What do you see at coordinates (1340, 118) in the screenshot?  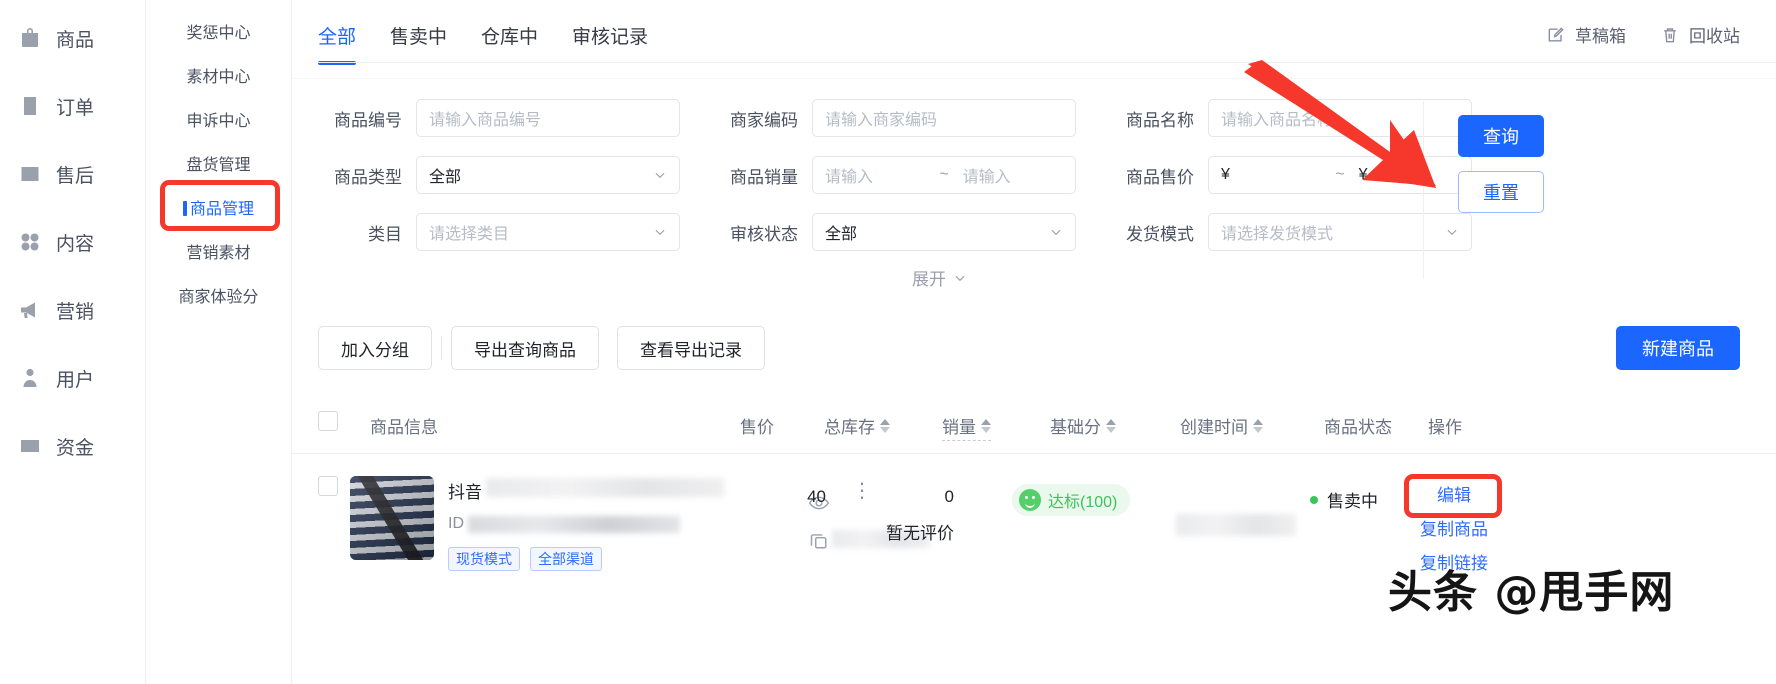 I see `product-name-input: 请输入商品名称` at bounding box center [1340, 118].